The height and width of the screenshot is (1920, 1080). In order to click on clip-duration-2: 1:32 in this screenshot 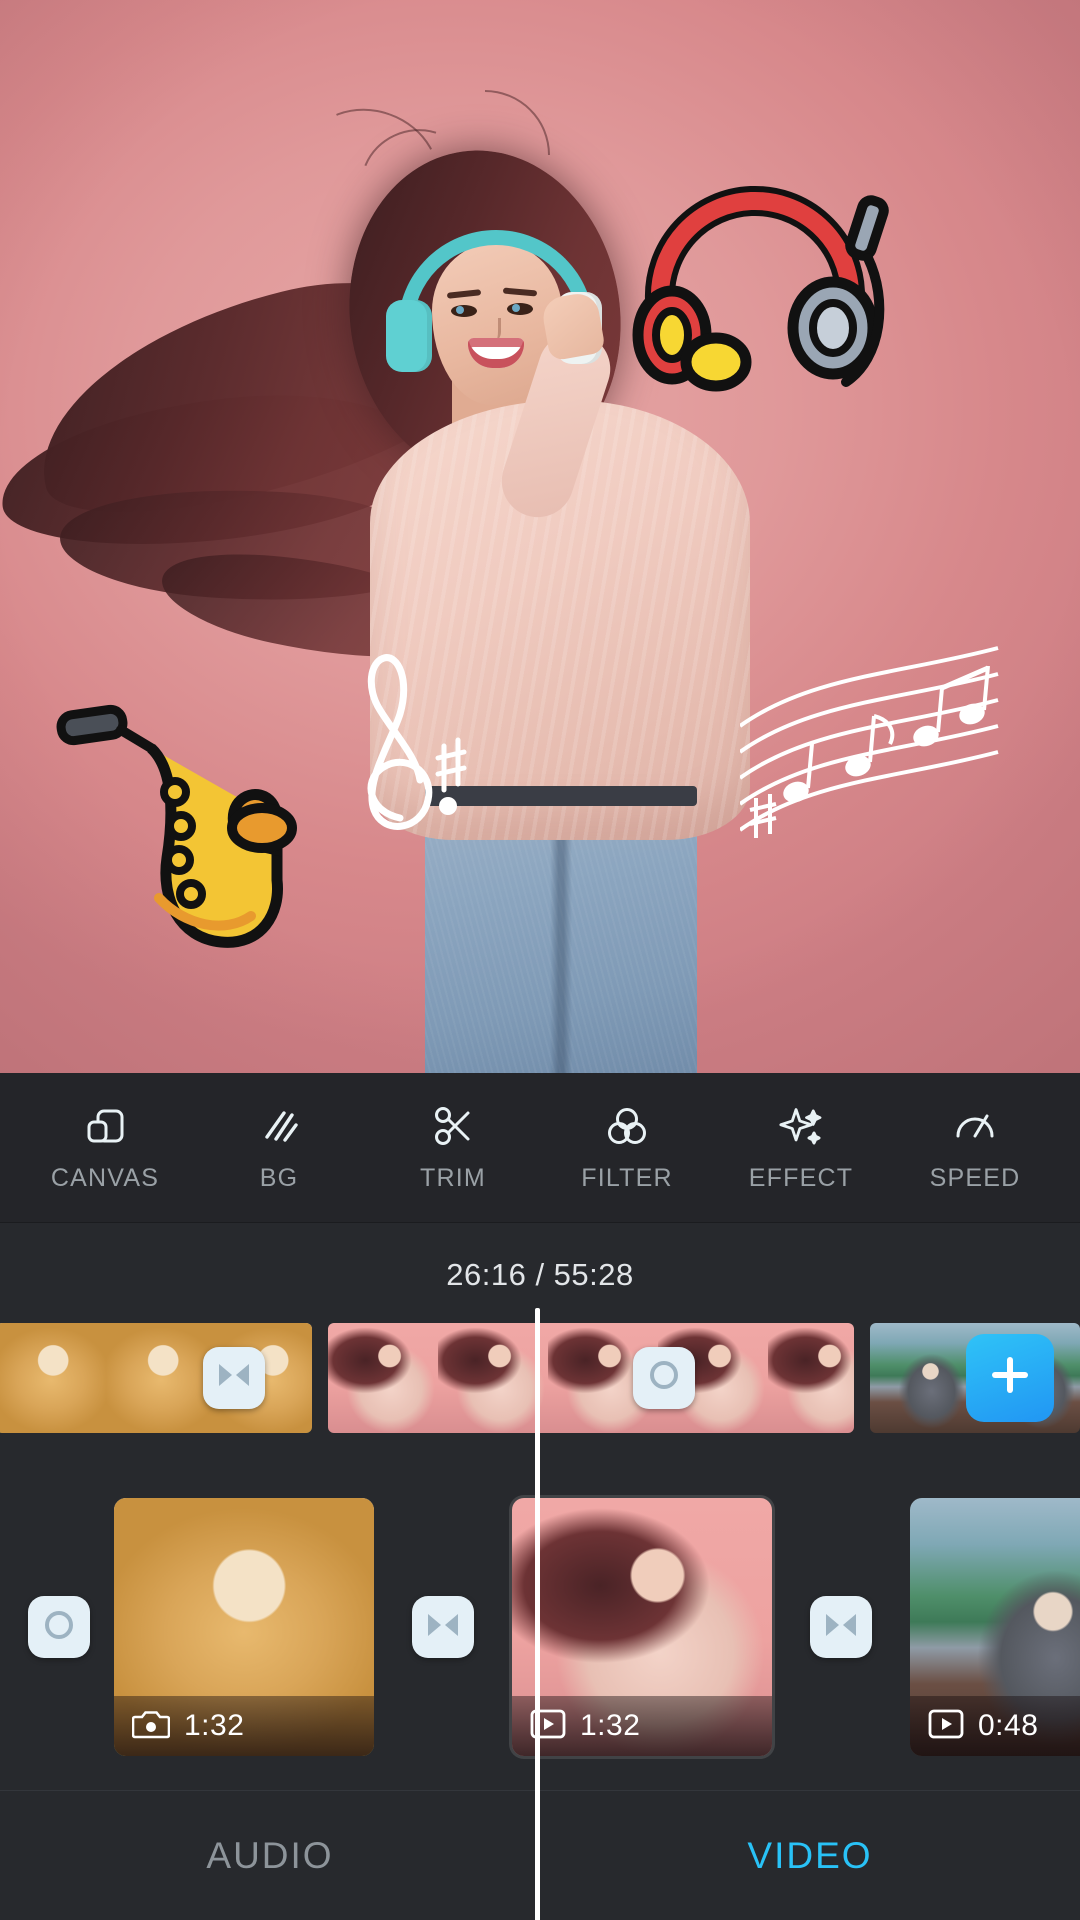, I will do `click(610, 1725)`.